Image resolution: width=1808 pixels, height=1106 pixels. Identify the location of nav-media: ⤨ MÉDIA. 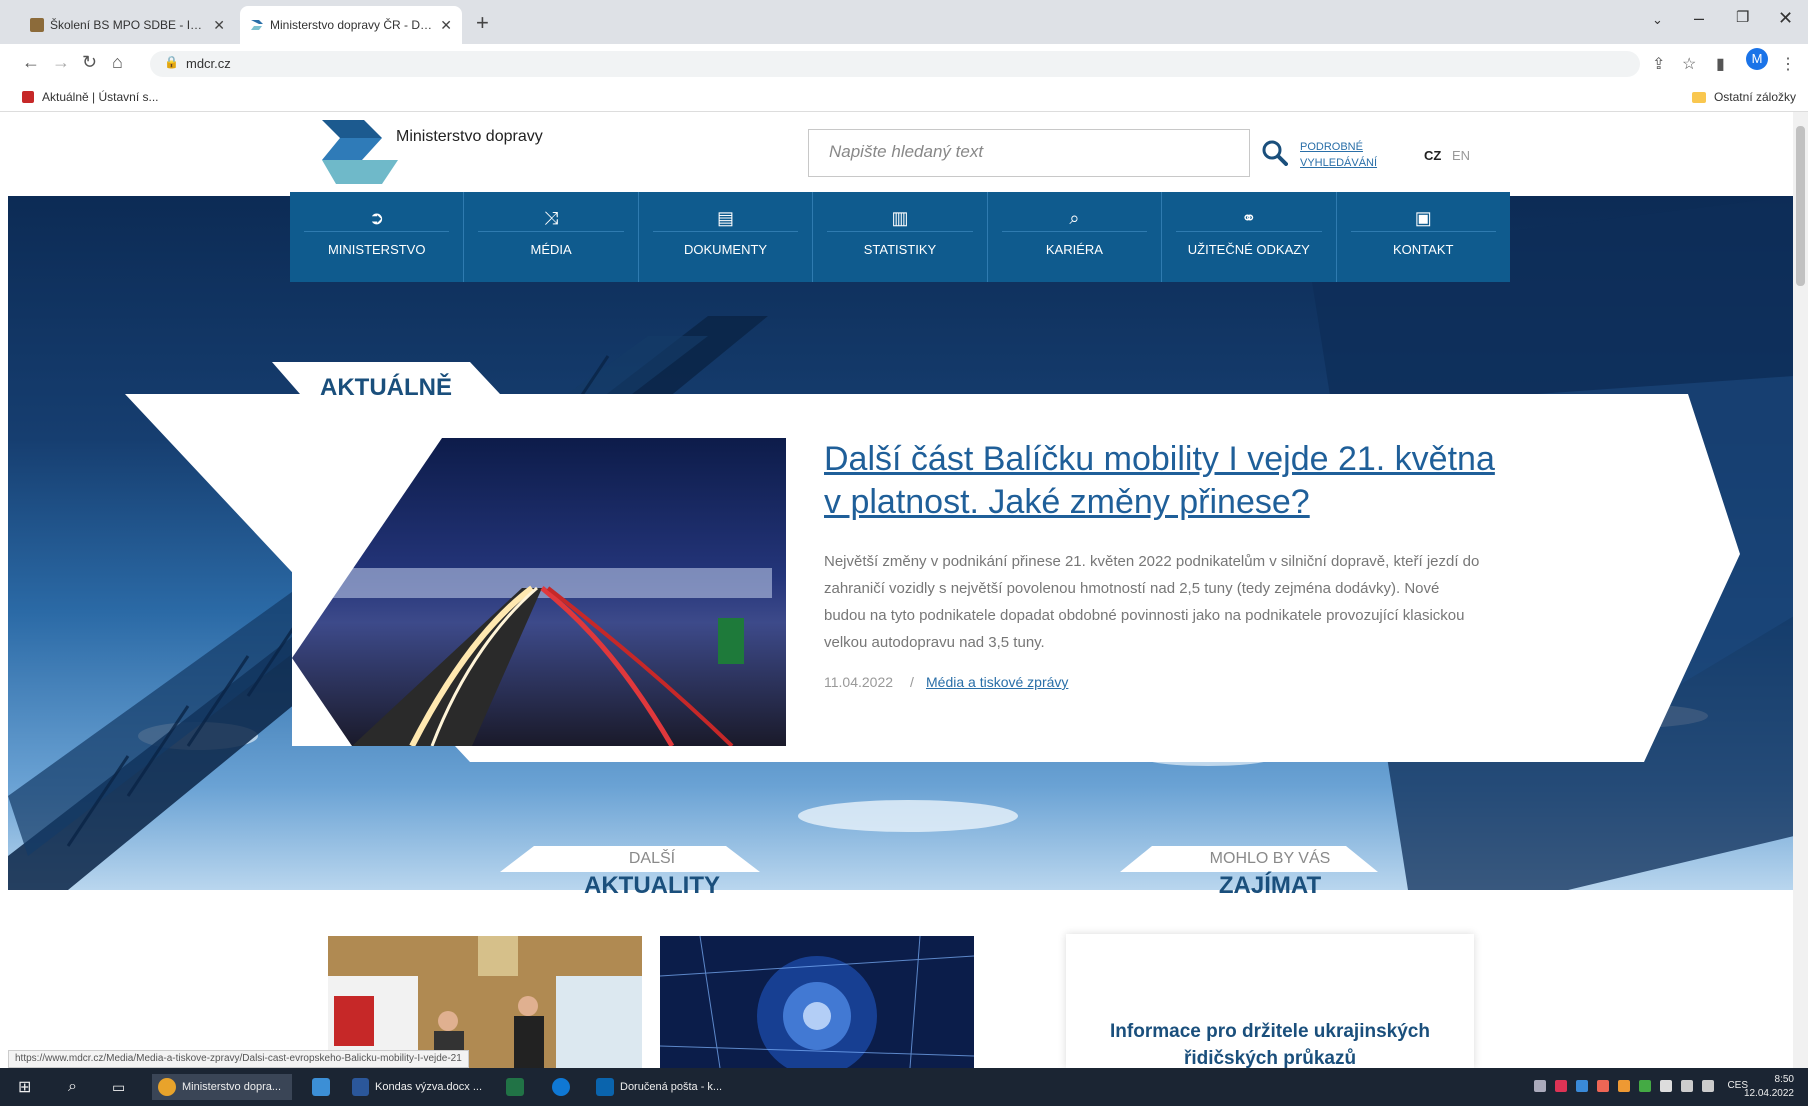
(551, 237).